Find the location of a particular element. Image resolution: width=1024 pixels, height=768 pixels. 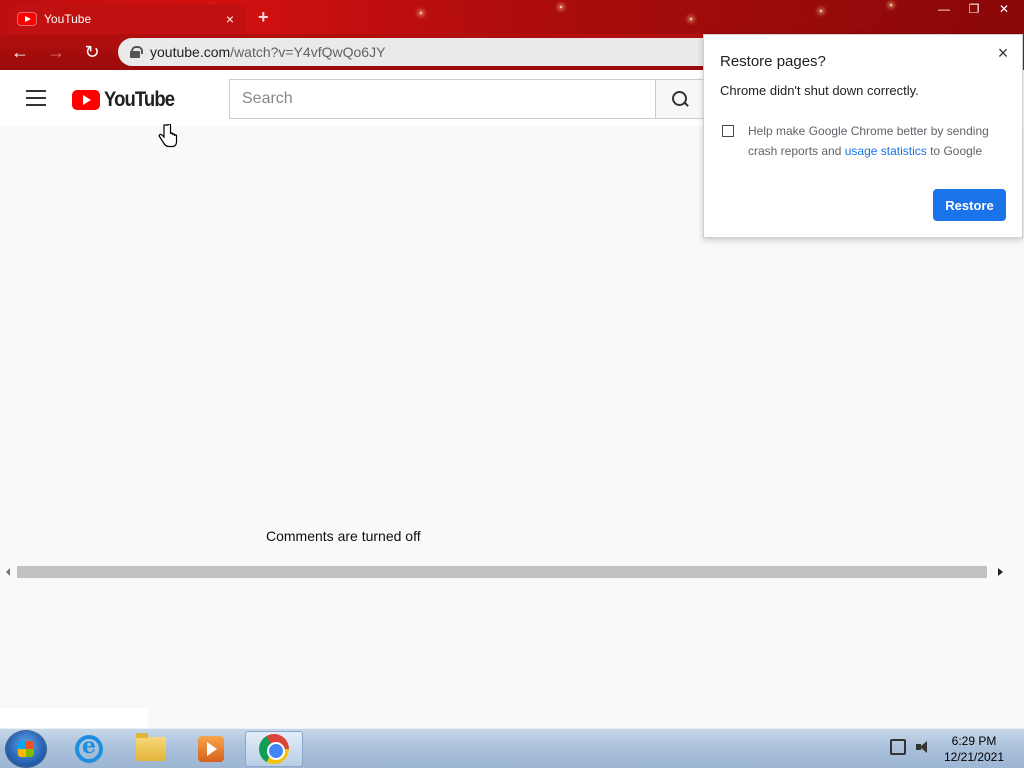

hand-cursor-icon is located at coordinates (168, 136).